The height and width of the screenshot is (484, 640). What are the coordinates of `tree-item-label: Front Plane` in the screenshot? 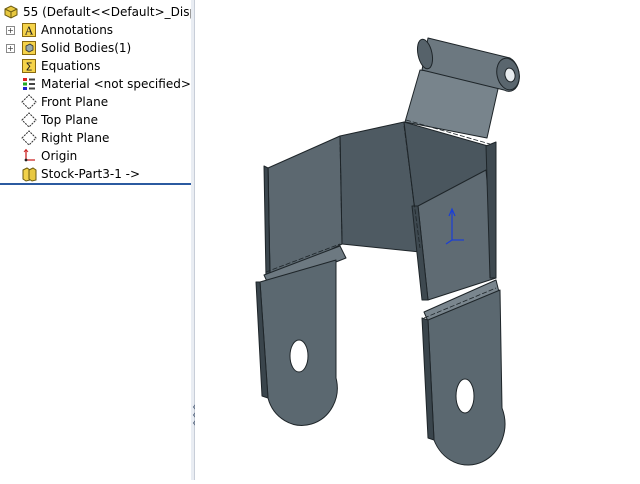 It's located at (75, 102).